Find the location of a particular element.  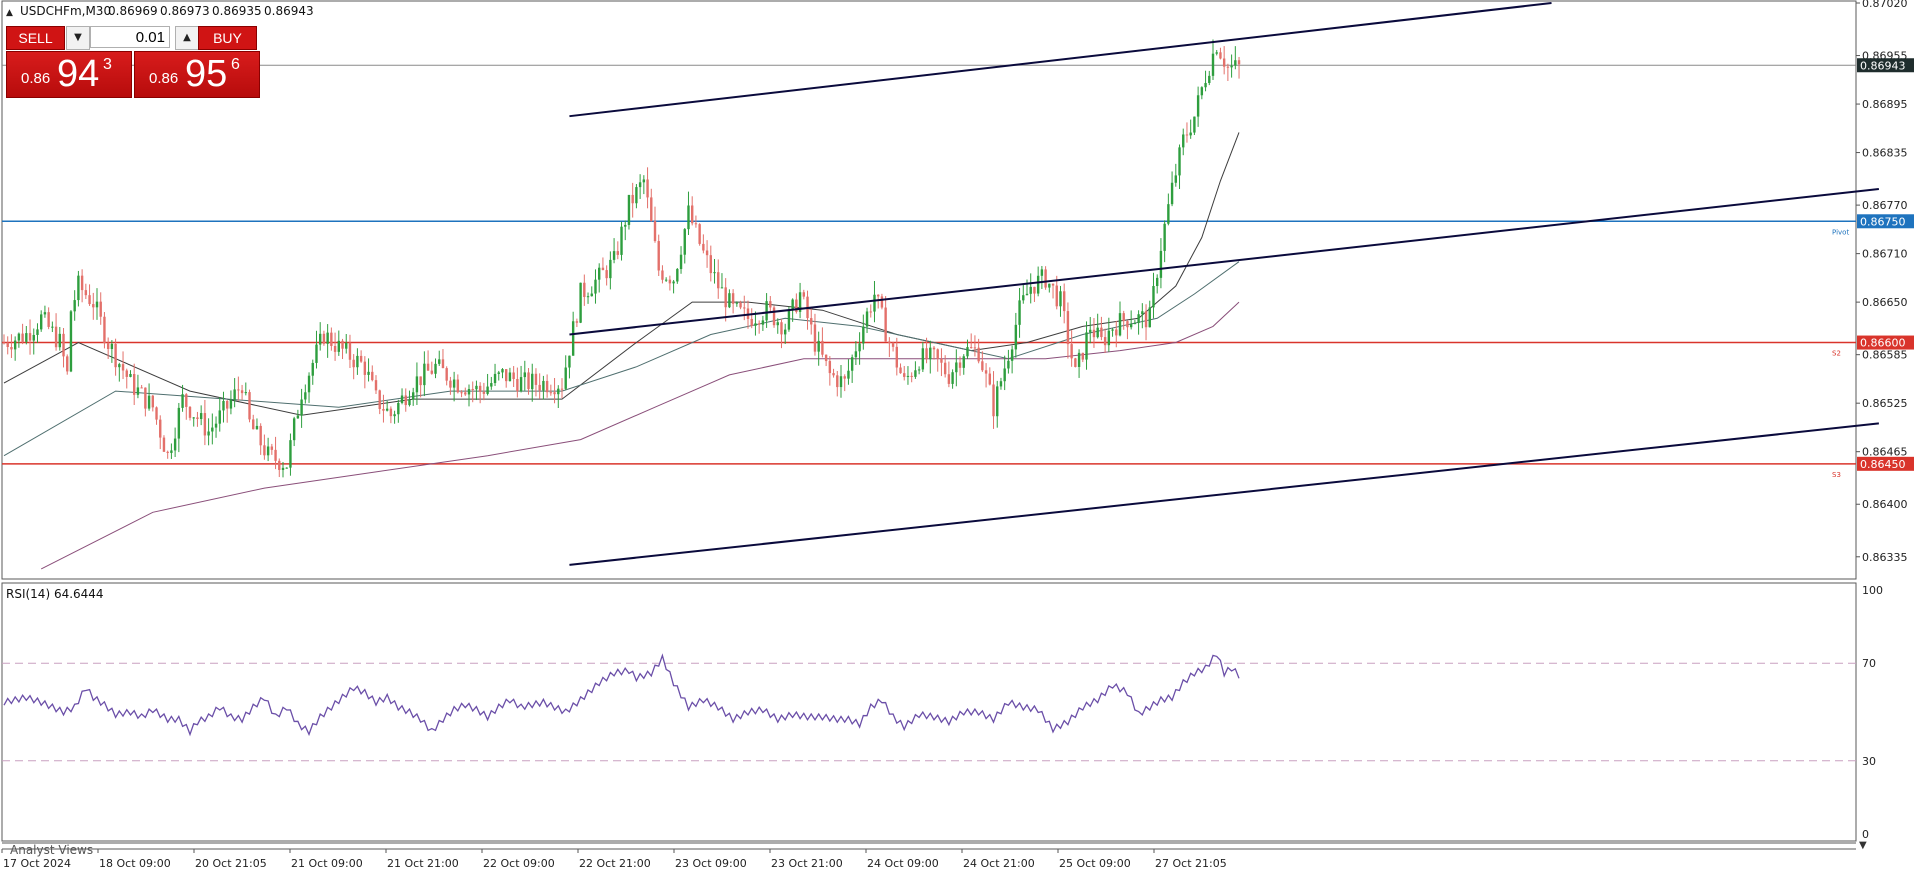

lot-increase-button: ▲ is located at coordinates (187, 38).